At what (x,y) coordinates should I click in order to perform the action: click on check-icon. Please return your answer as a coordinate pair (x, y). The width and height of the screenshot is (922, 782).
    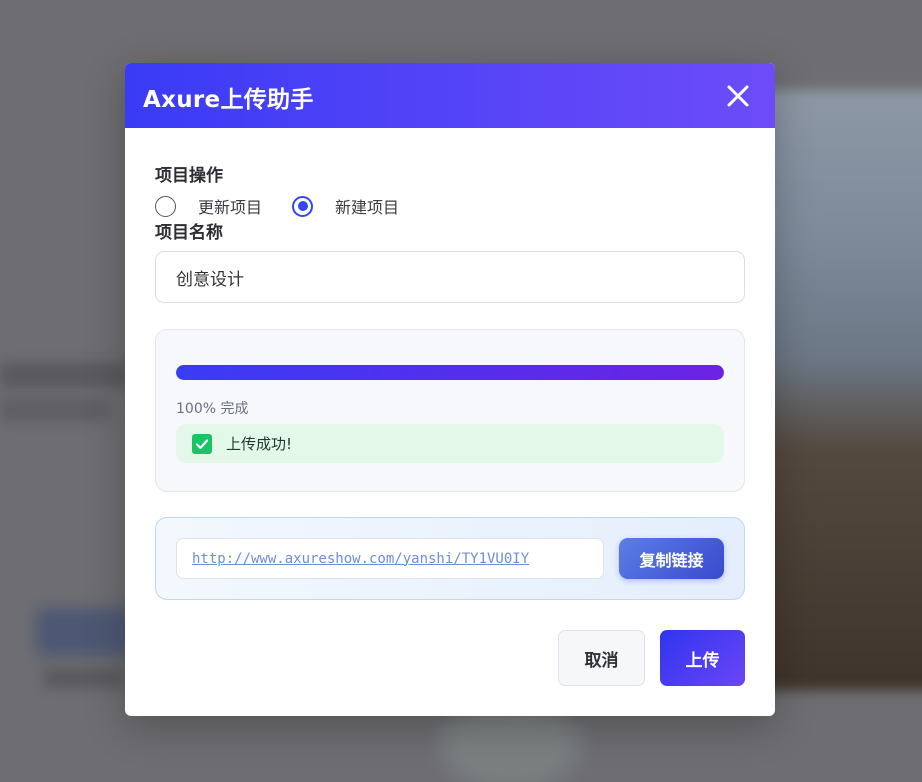
    Looking at the image, I should click on (202, 443).